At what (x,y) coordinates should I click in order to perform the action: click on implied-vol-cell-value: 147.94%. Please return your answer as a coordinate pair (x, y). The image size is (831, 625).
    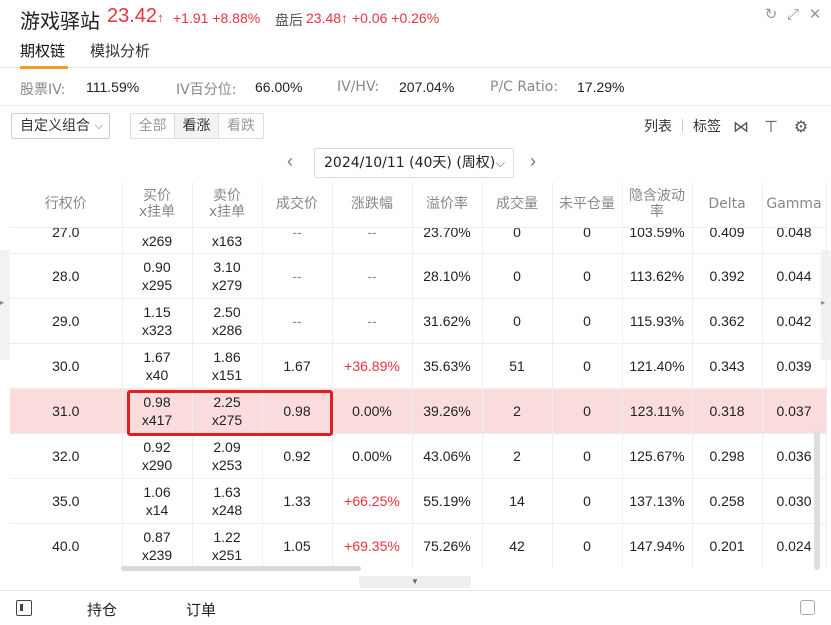
    Looking at the image, I should click on (657, 545).